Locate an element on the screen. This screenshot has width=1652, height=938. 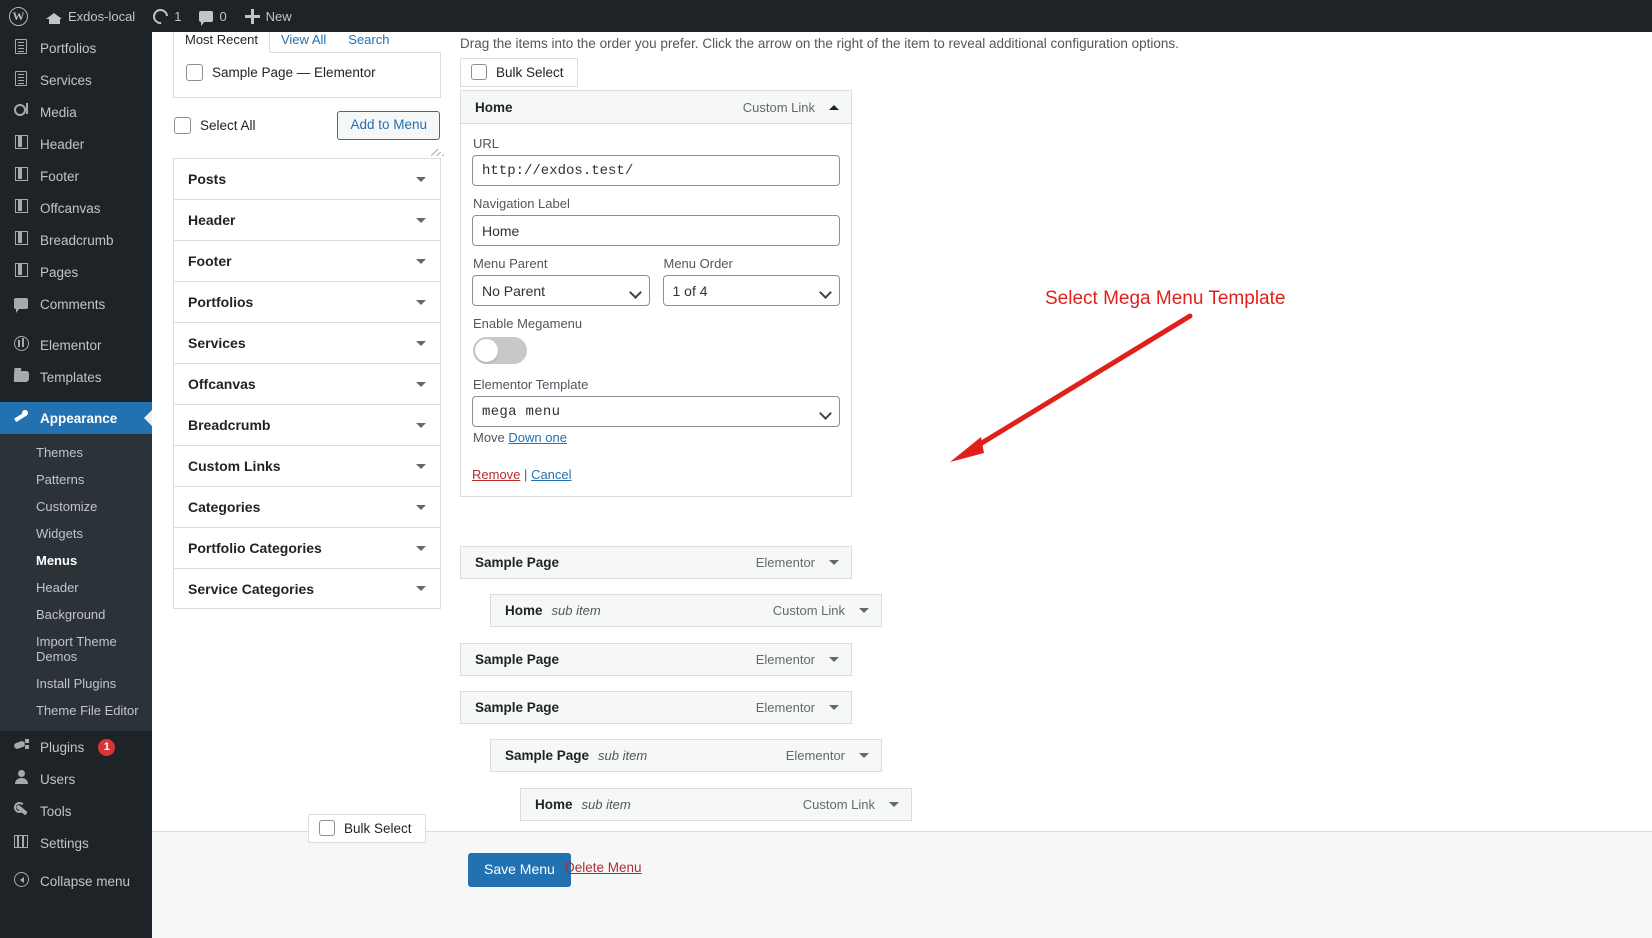
tab-view-all: View All is located at coordinates (303, 40).